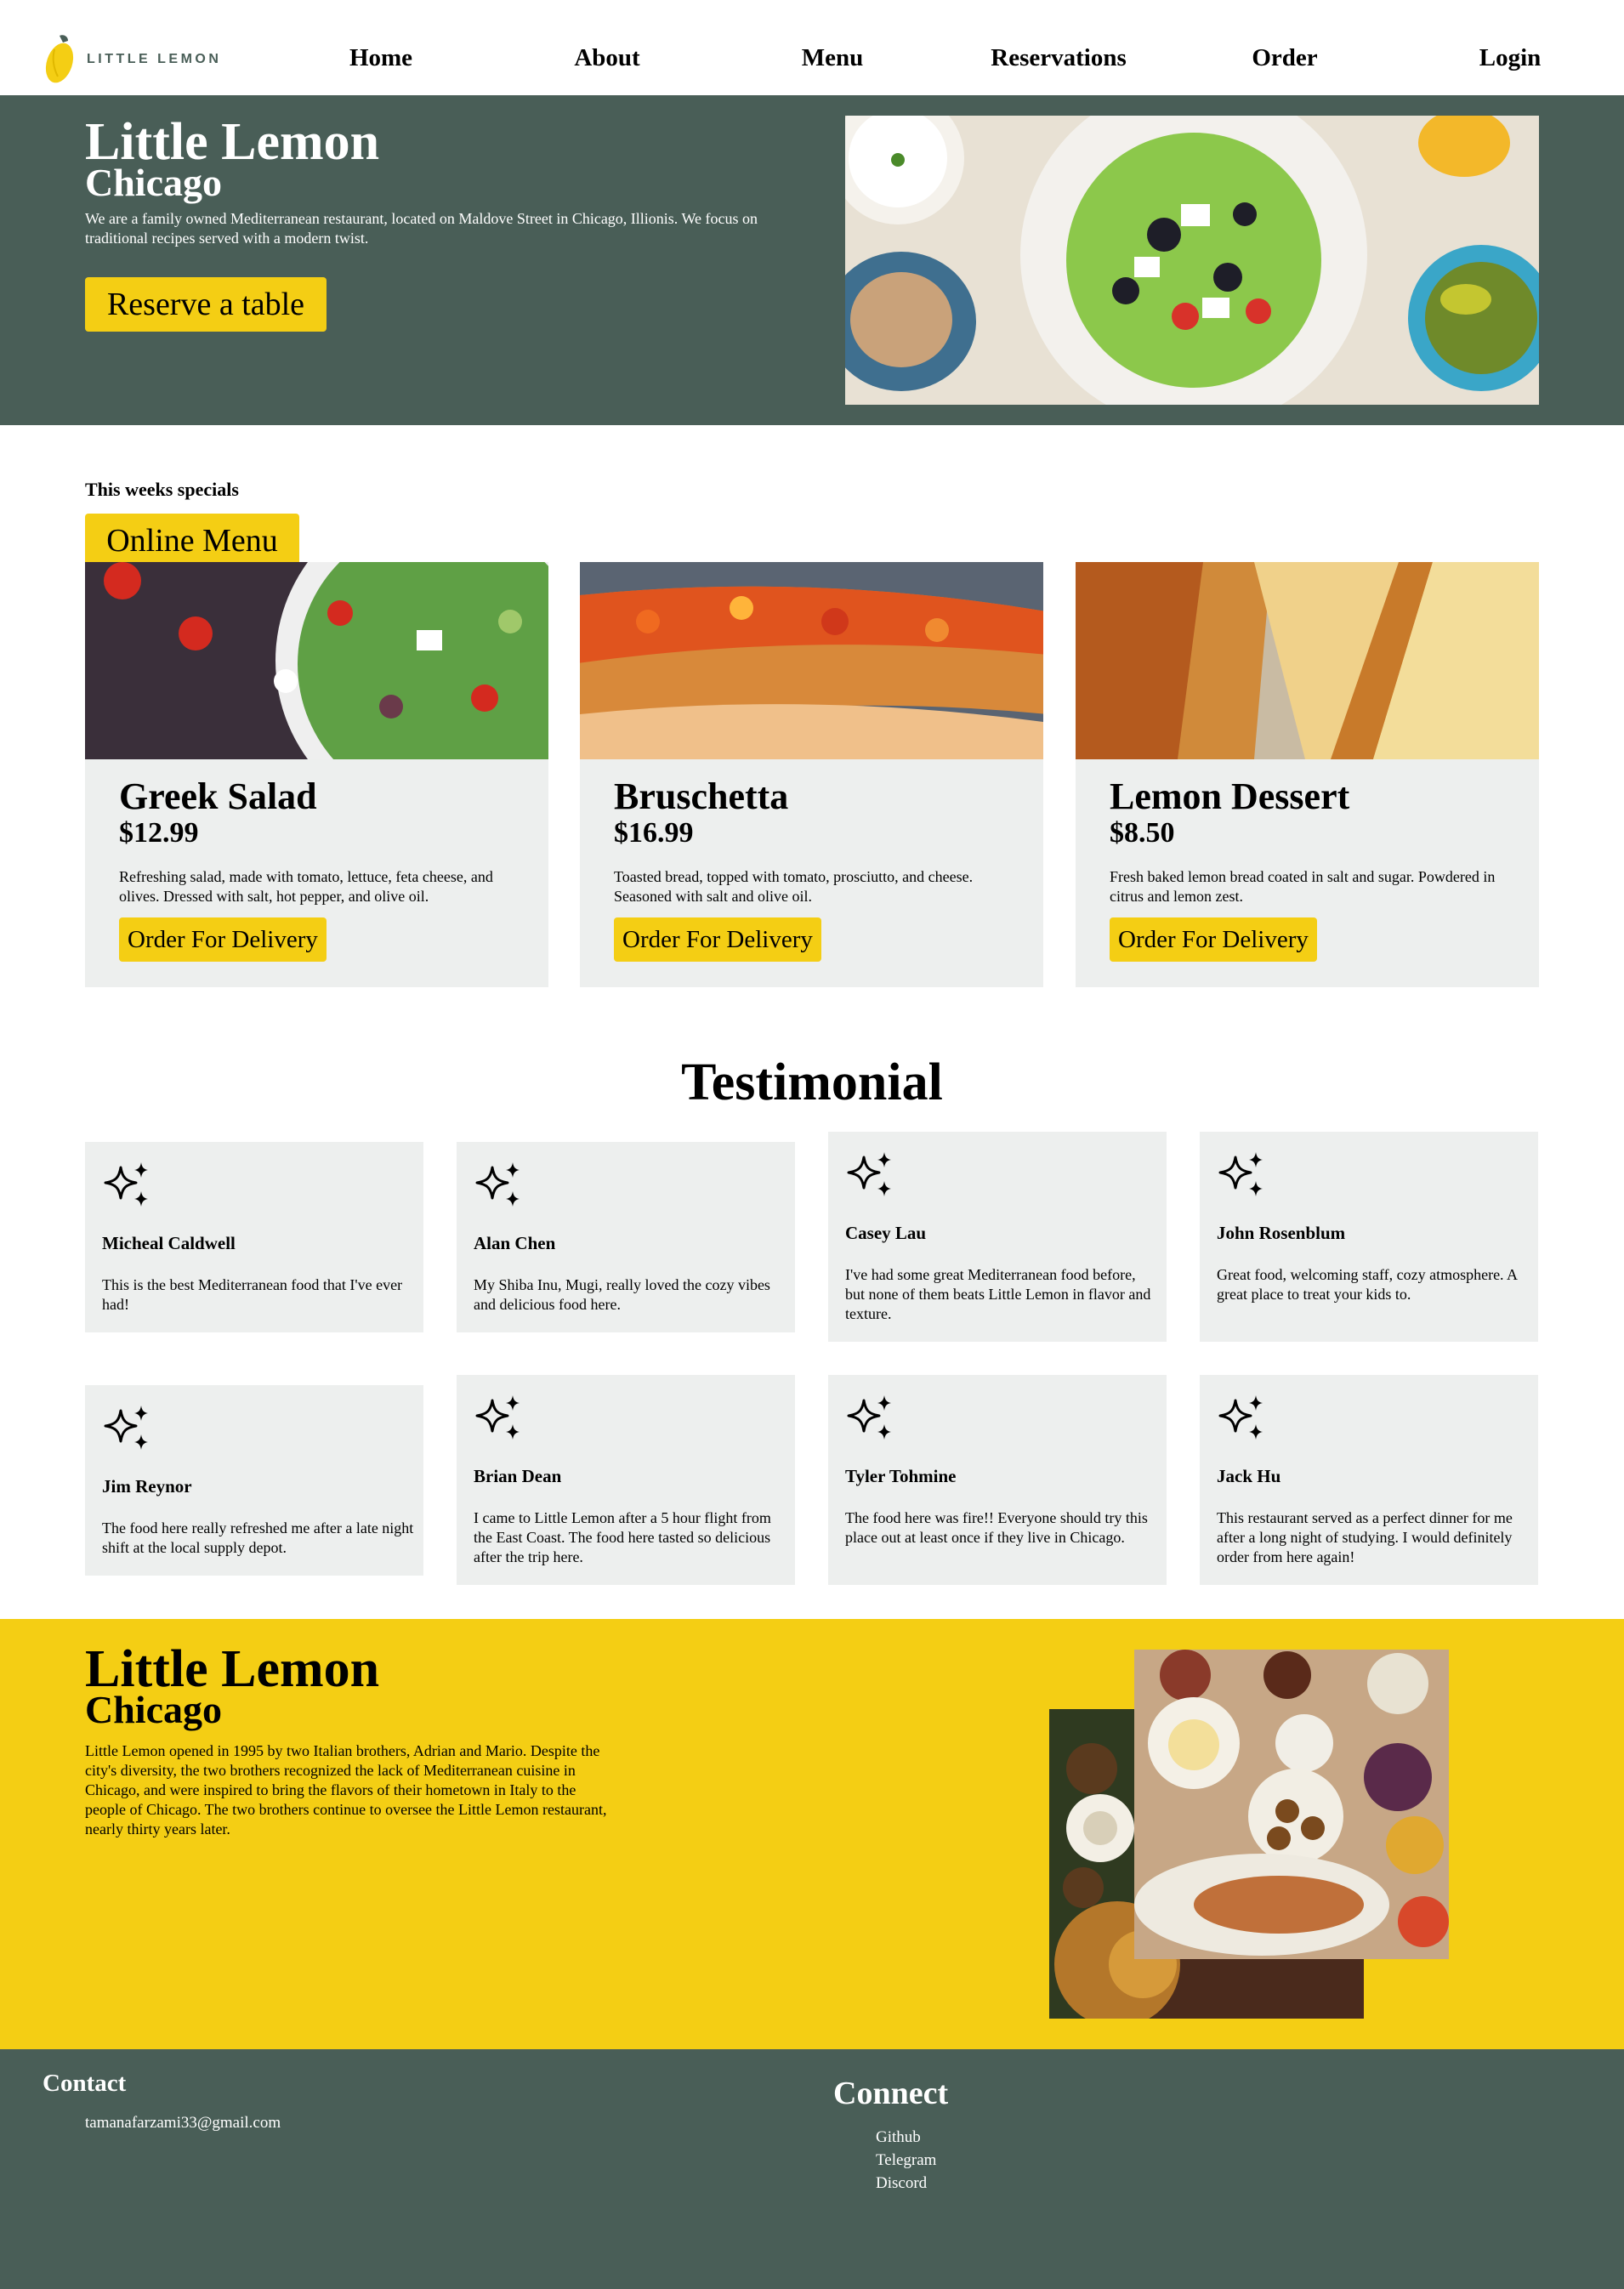 This screenshot has width=1624, height=2289. I want to click on hero-subtitle: Chicago, so click(153, 182).